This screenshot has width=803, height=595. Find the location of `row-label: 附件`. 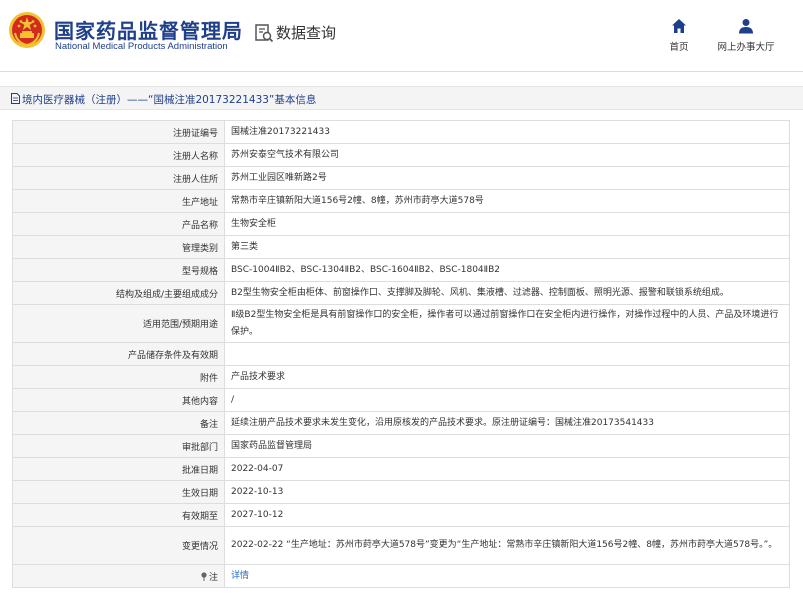

row-label: 附件 is located at coordinates (118, 377).